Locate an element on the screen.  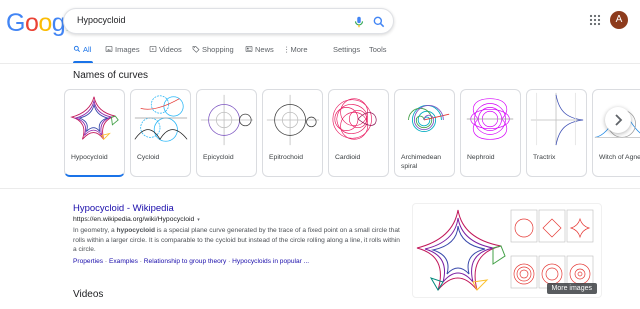
curve-card-label: Epitrochoid is located at coordinates (286, 157).